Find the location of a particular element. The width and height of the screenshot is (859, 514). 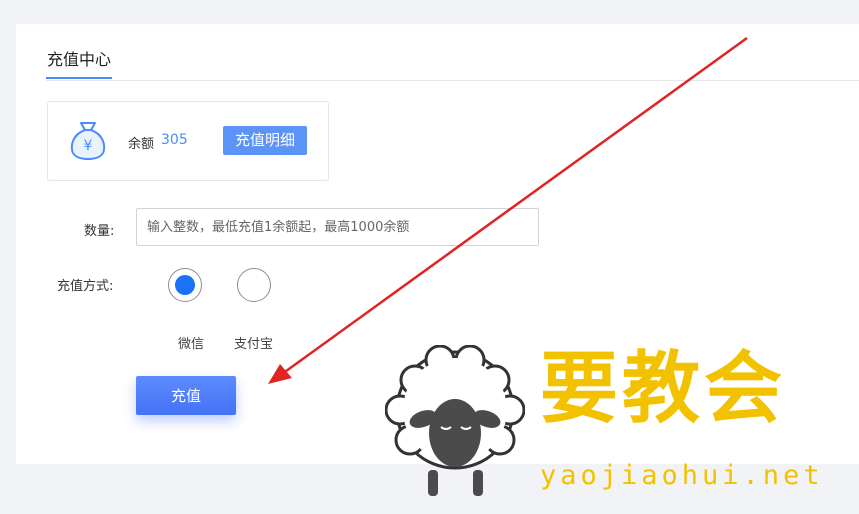

recharge-submit-button: 充值 is located at coordinates (186, 395).